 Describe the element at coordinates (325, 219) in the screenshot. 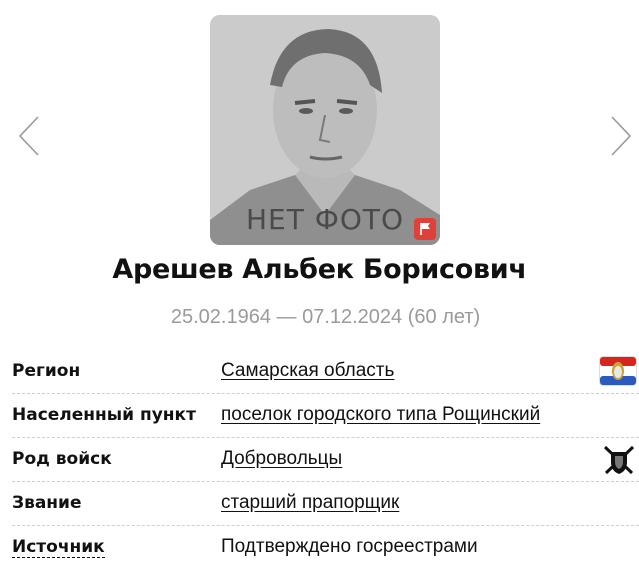

I see `no-photo-label: НЕТ ФОТО` at that location.